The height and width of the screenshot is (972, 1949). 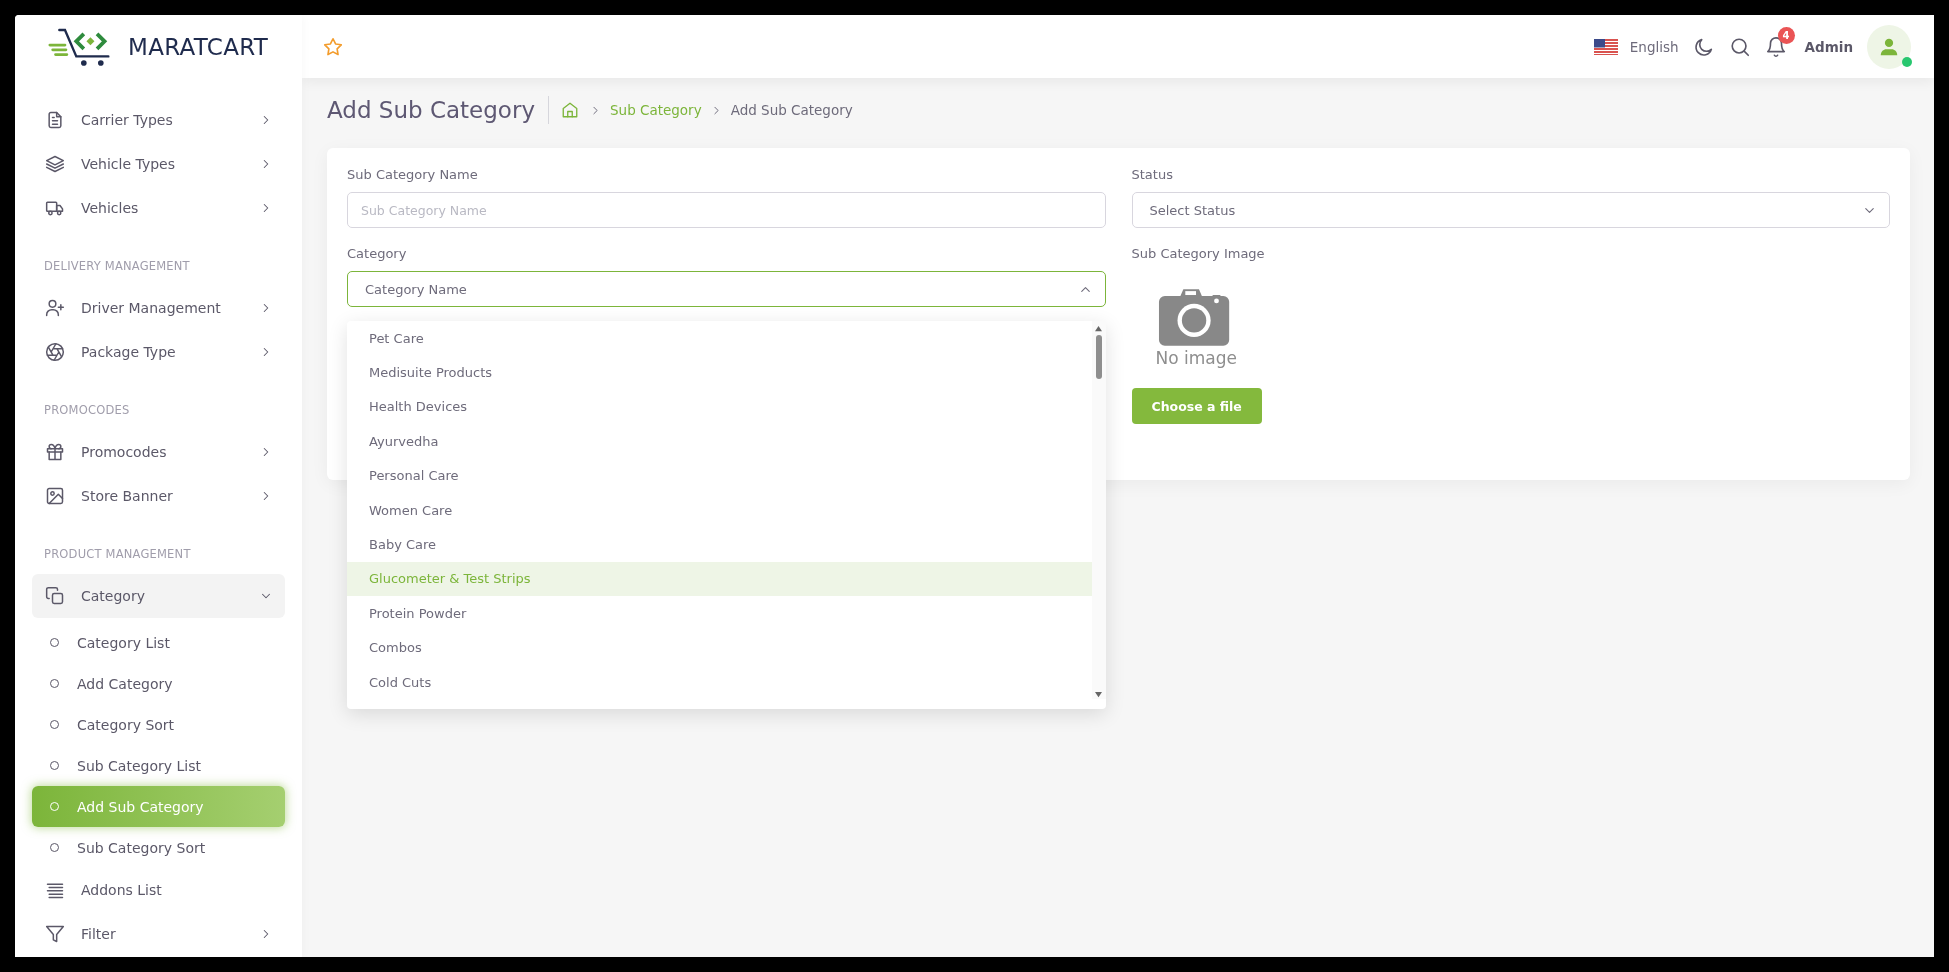 I want to click on search-icon, so click(x=1739, y=46).